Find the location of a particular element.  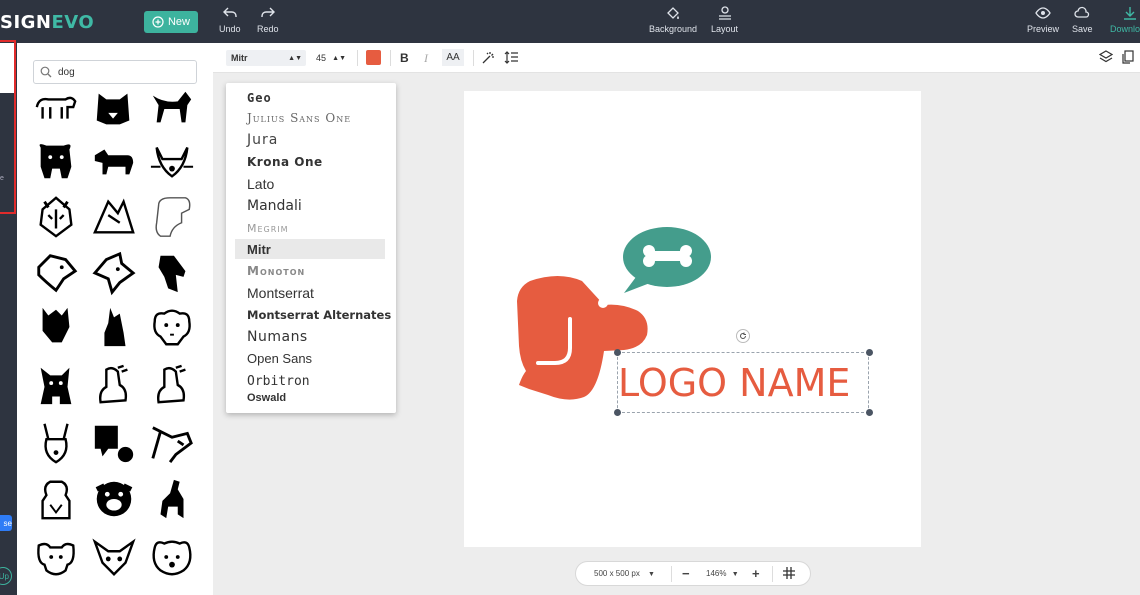

zoom-out-button: − is located at coordinates (686, 573).